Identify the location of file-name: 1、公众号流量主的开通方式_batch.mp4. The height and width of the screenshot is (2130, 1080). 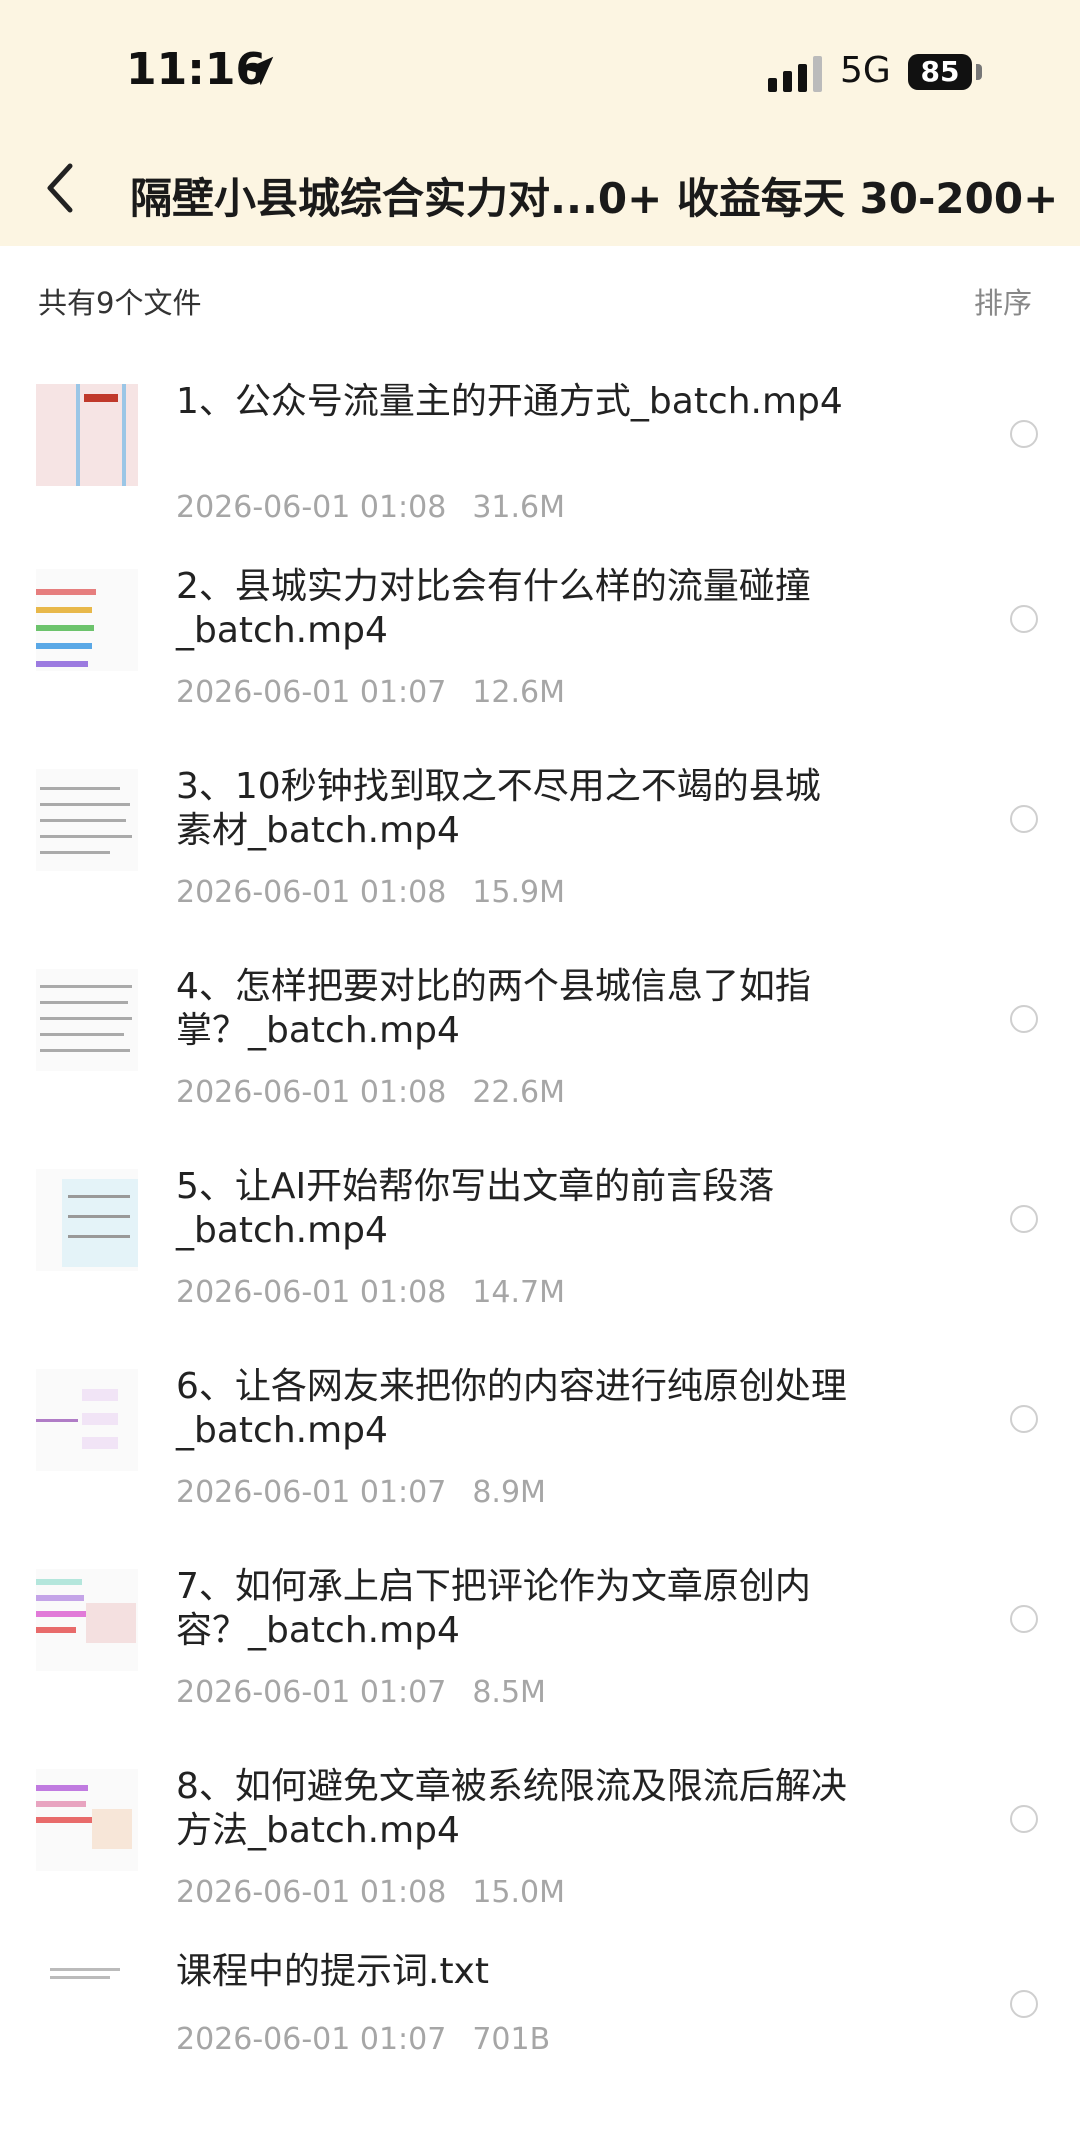
(509, 401).